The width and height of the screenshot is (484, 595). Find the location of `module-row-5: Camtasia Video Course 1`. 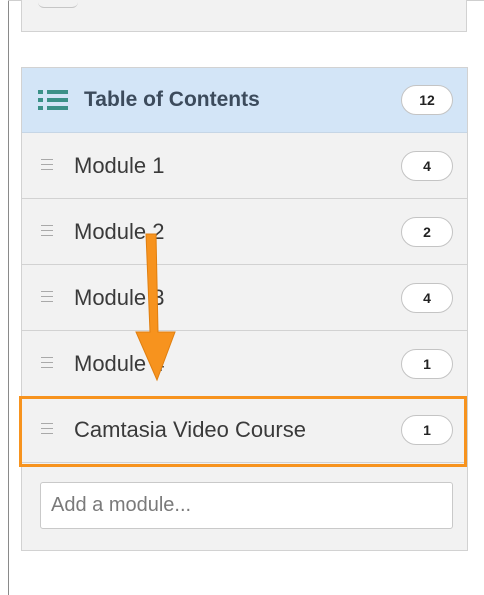

module-row-5: Camtasia Video Course 1 is located at coordinates (244, 430).